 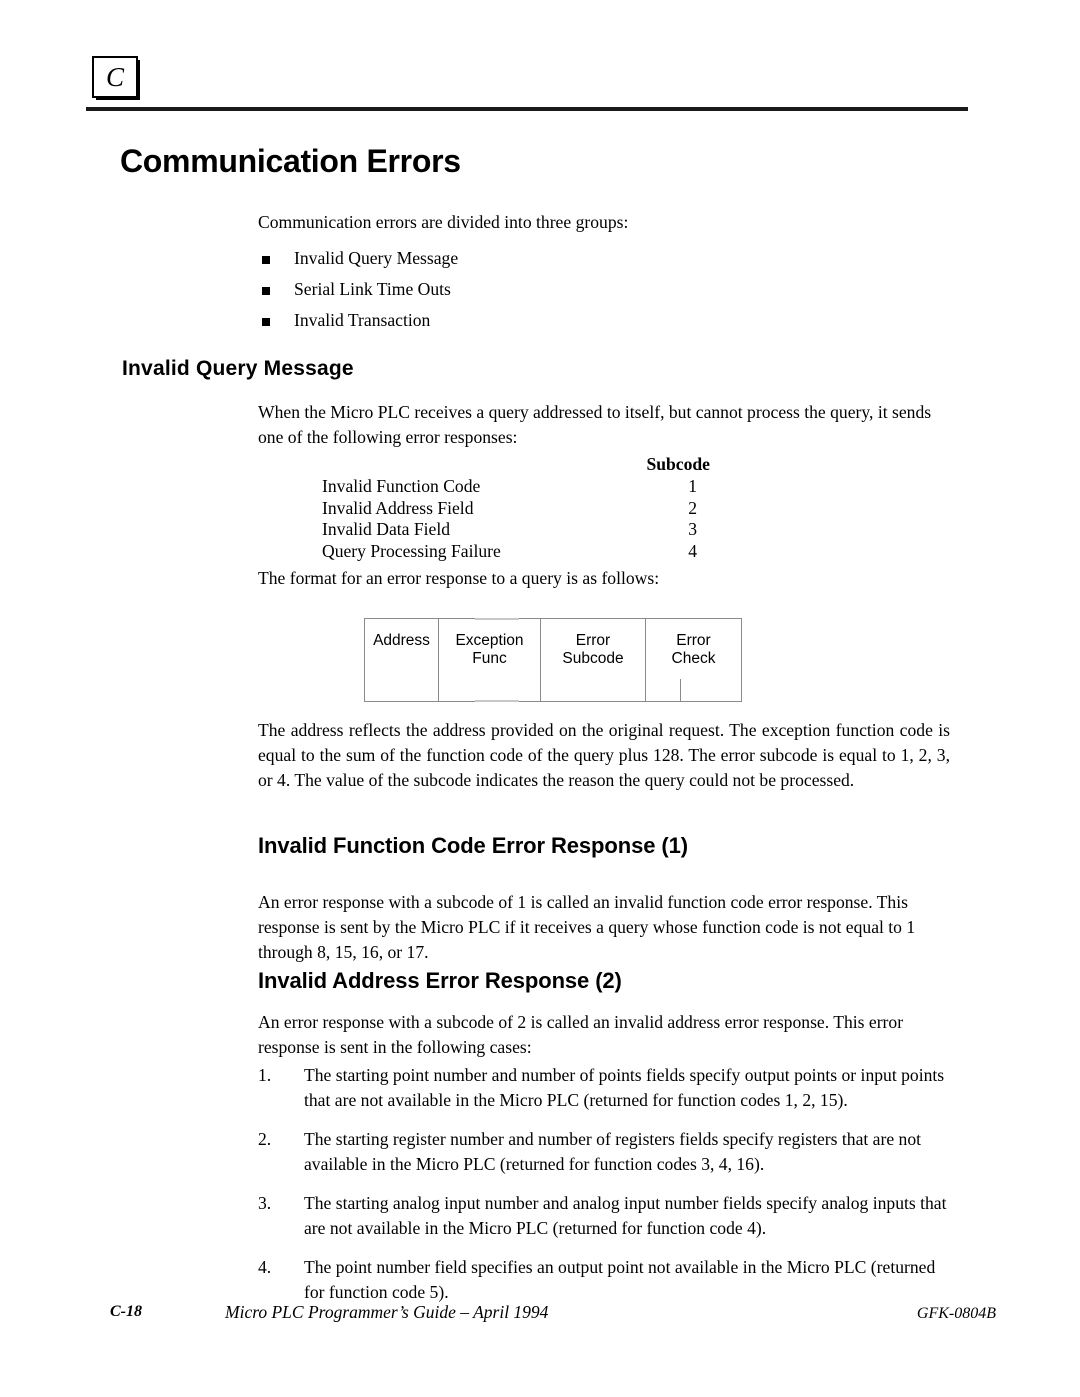 I want to click on chapter-letter: C, so click(x=114, y=76).